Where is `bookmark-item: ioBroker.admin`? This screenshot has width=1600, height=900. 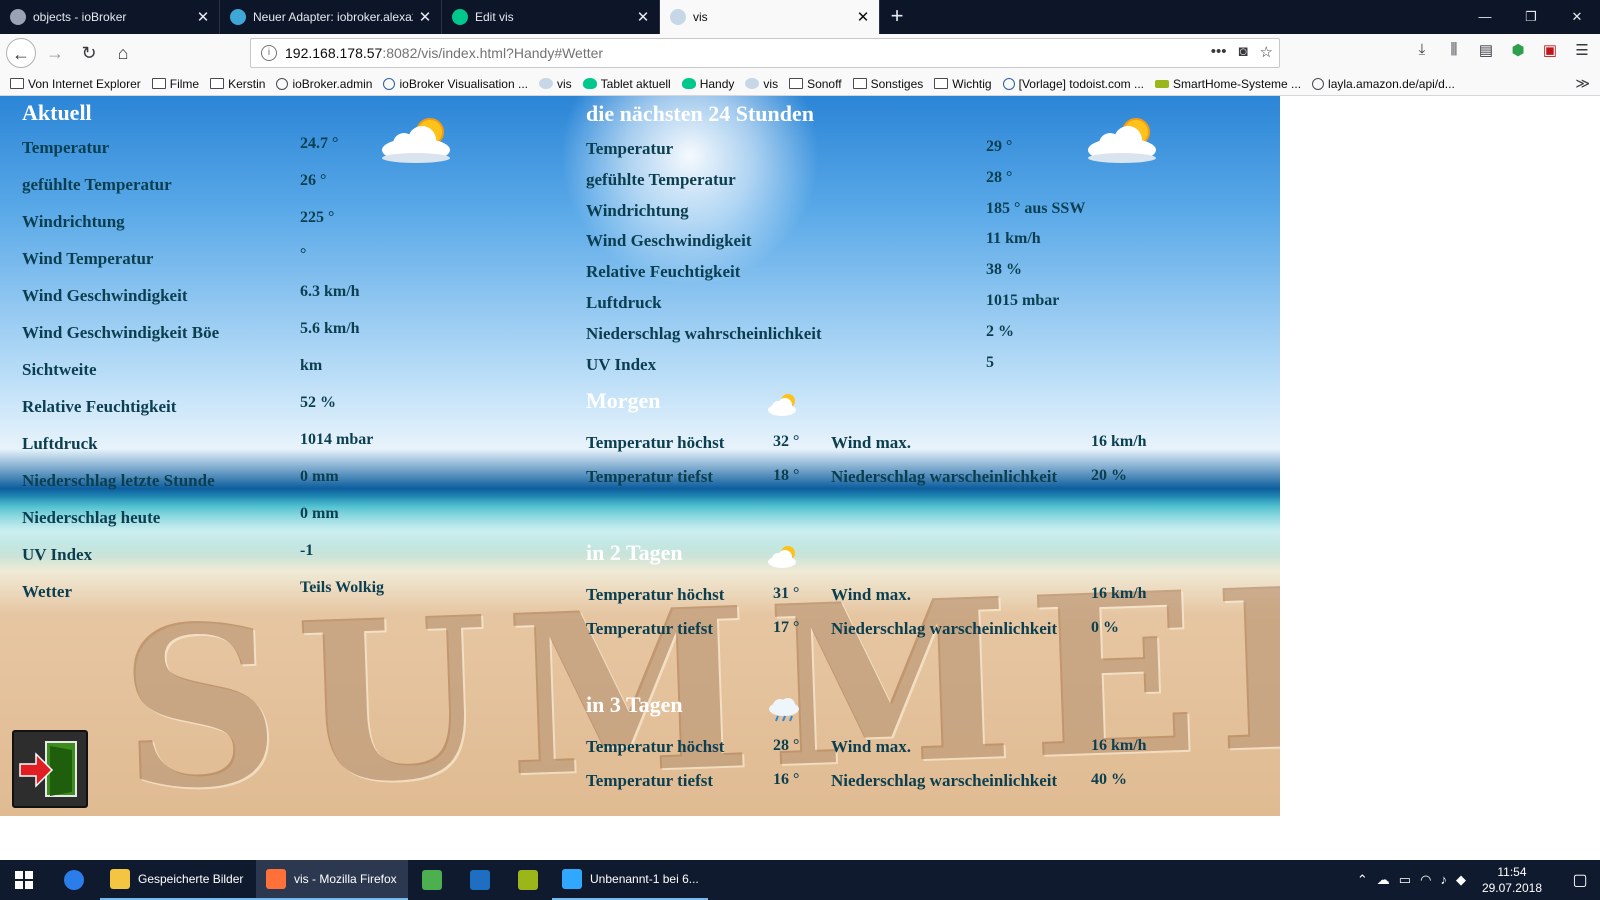 bookmark-item: ioBroker.admin is located at coordinates (324, 84).